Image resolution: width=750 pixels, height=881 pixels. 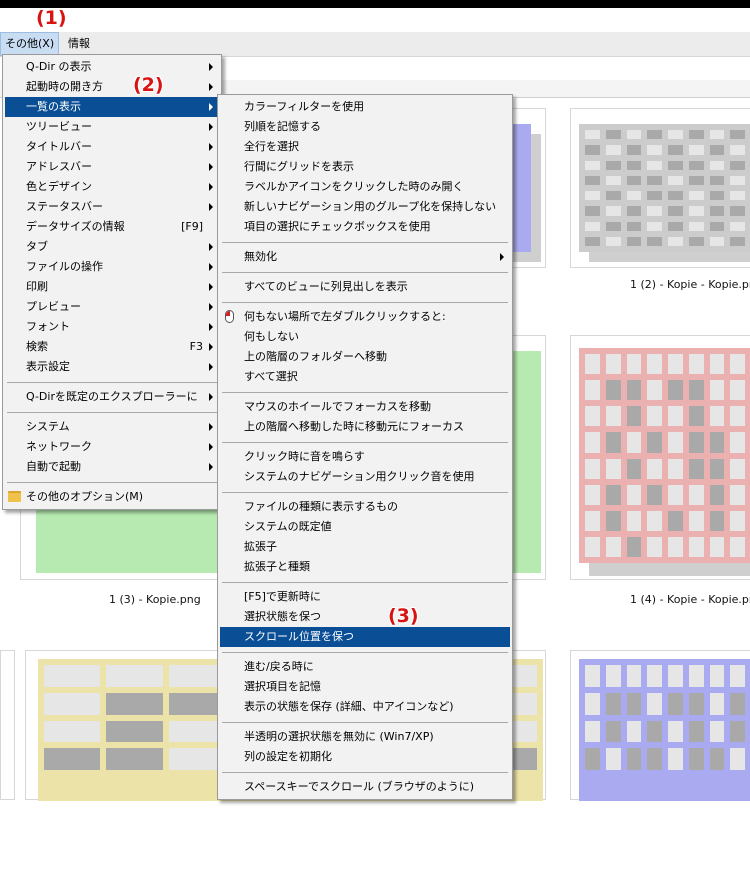 What do you see at coordinates (365, 687) in the screenshot?
I see `menu-item-remember-selection: 選択項目を記憶` at bounding box center [365, 687].